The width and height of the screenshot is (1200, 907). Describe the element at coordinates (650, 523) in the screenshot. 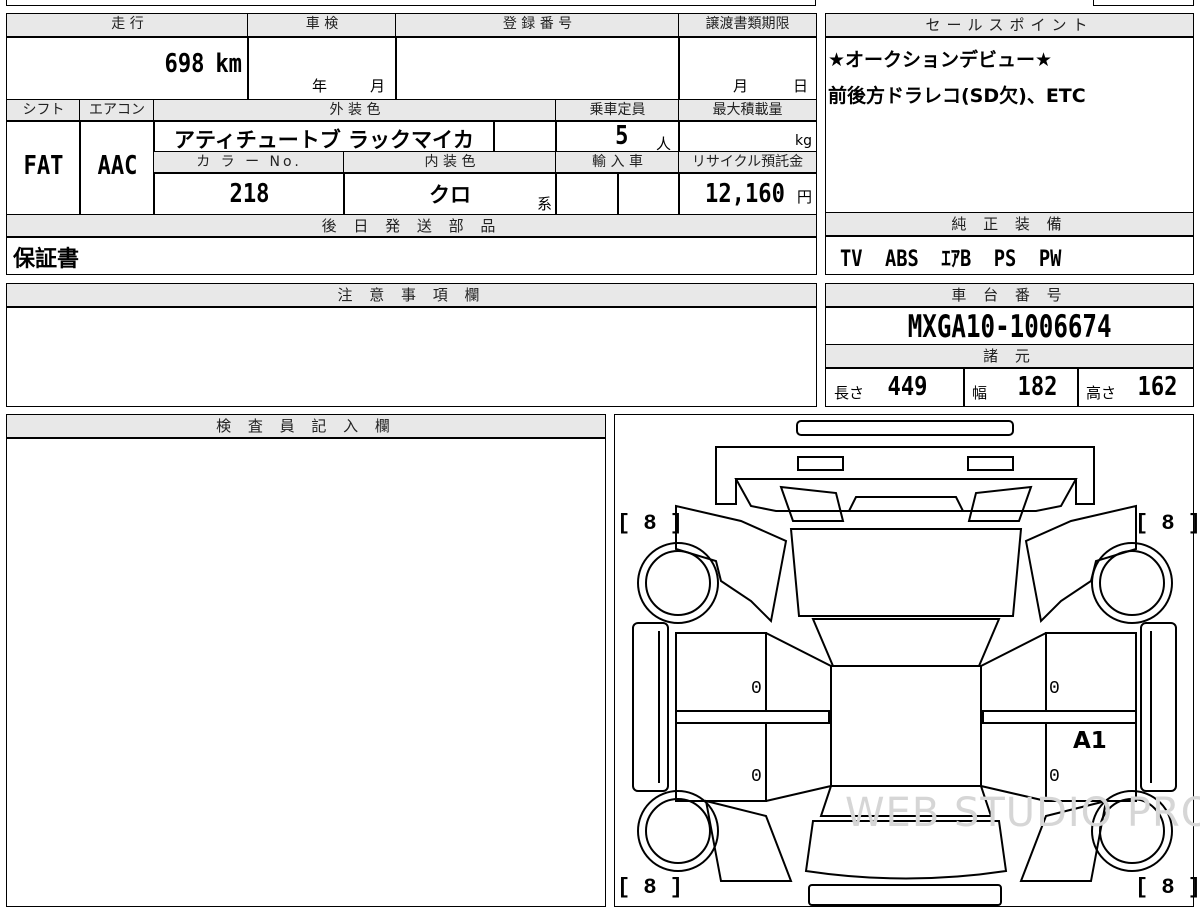

I see `tire-label-front-left: [ 8 ]` at that location.